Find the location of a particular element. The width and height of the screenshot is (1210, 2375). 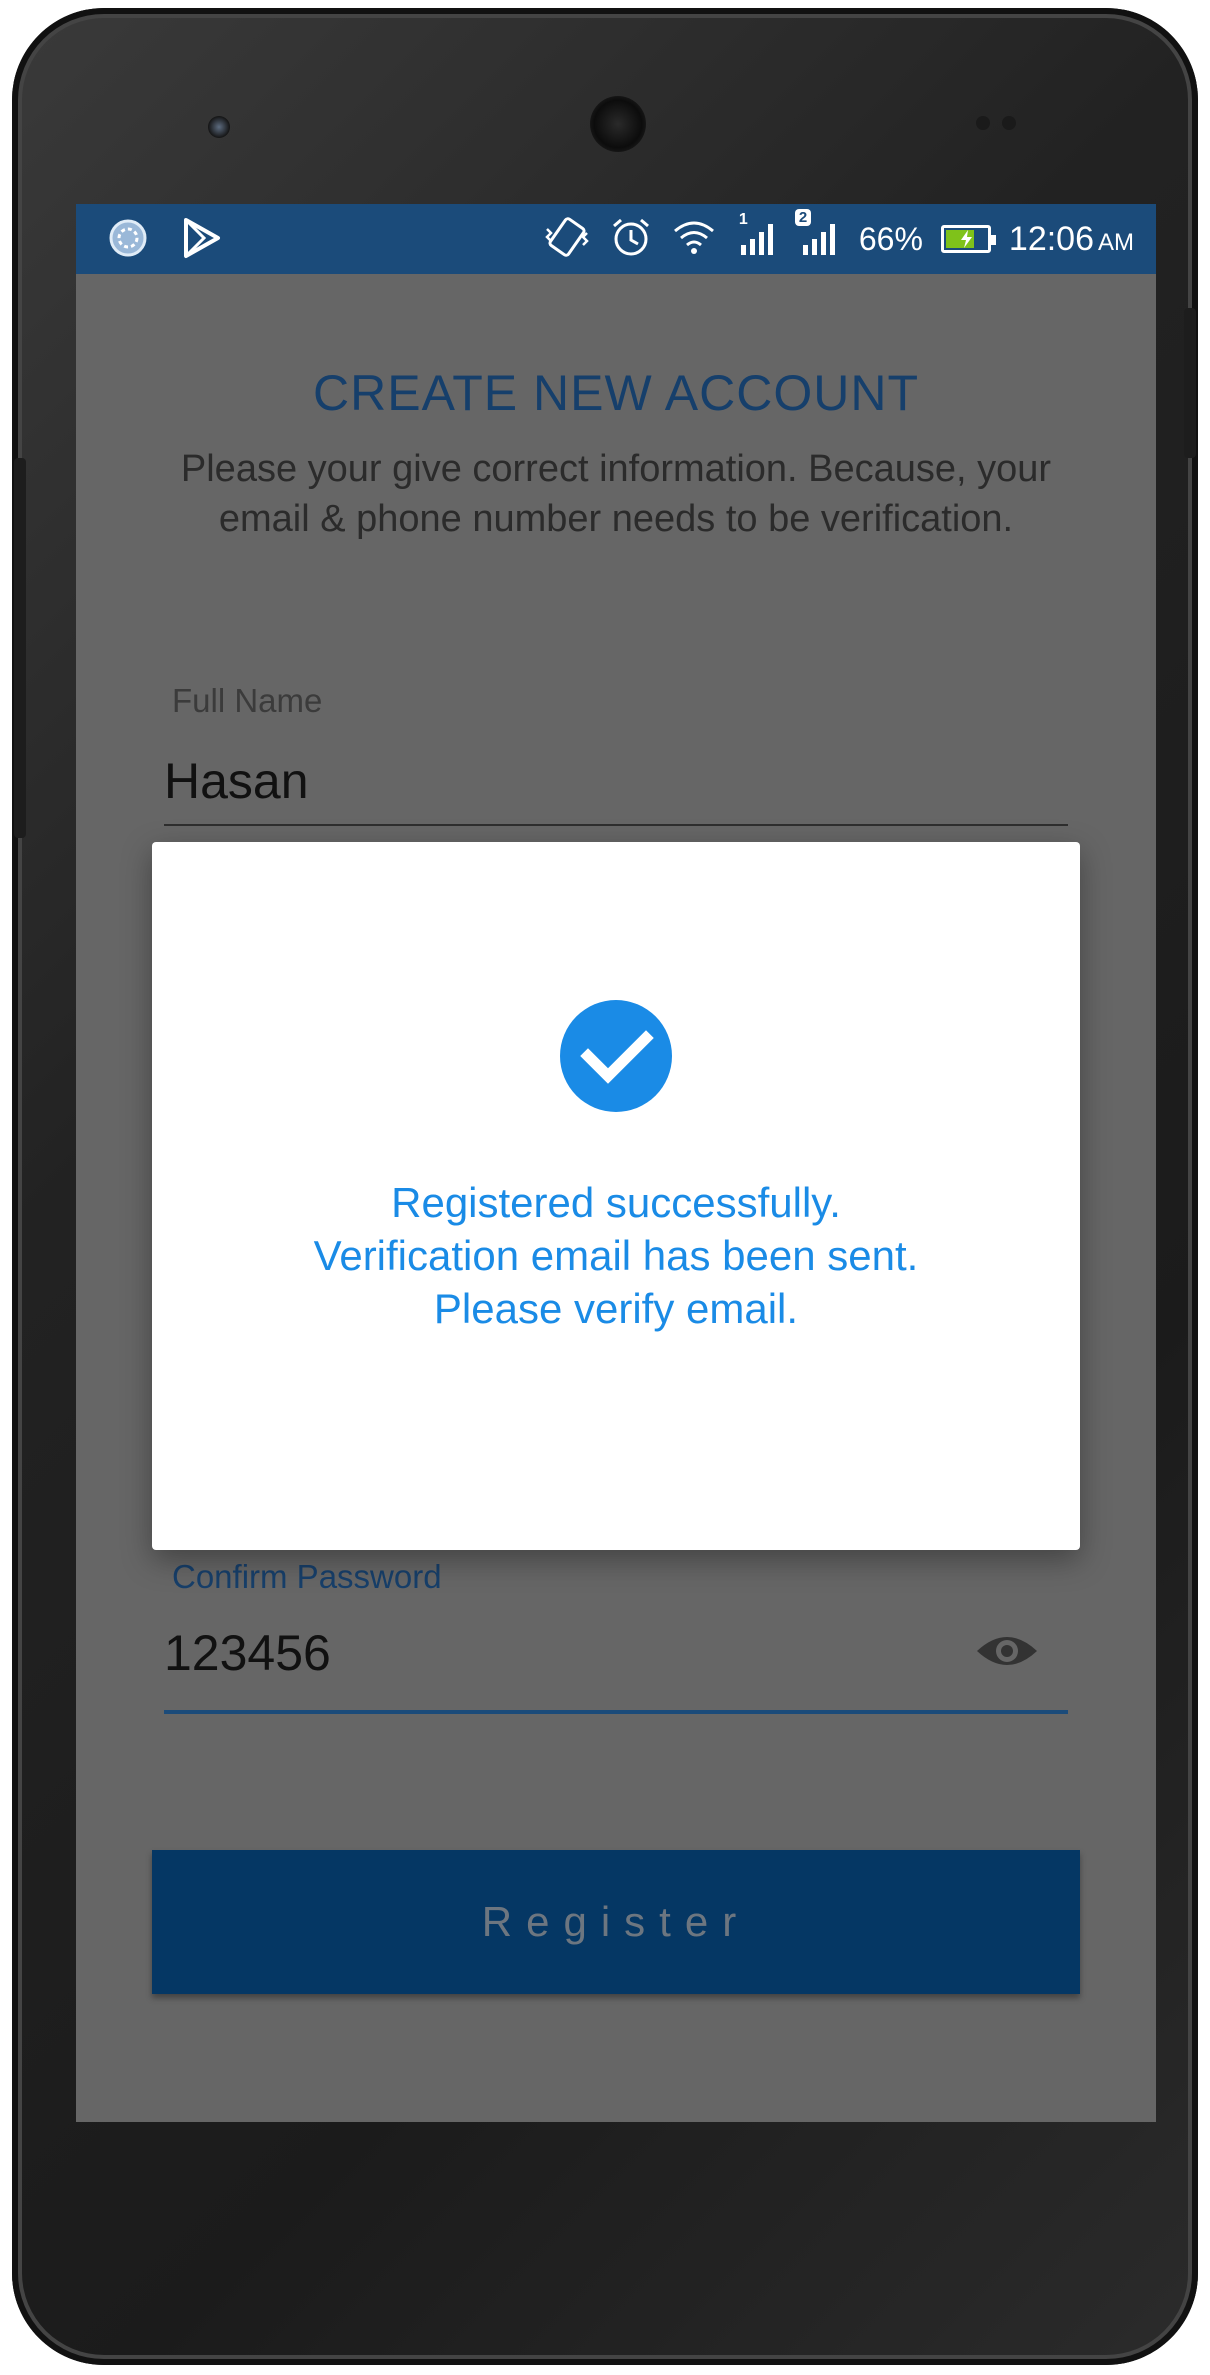

register-button-label: Register is located at coordinates (616, 1921).